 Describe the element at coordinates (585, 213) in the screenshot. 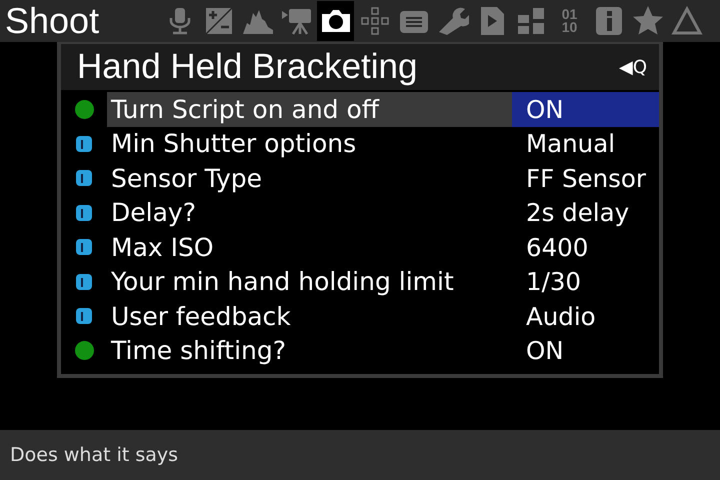

I see `menu-value: 2s delay` at that location.